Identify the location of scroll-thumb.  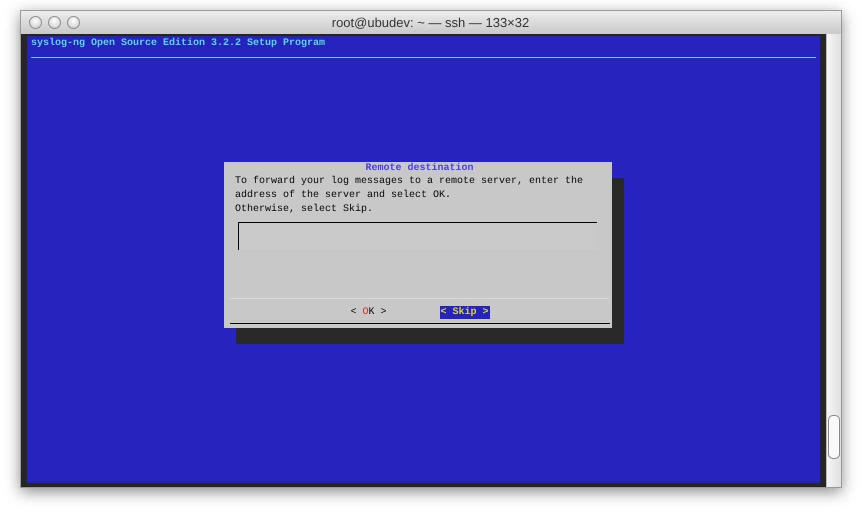
(834, 437).